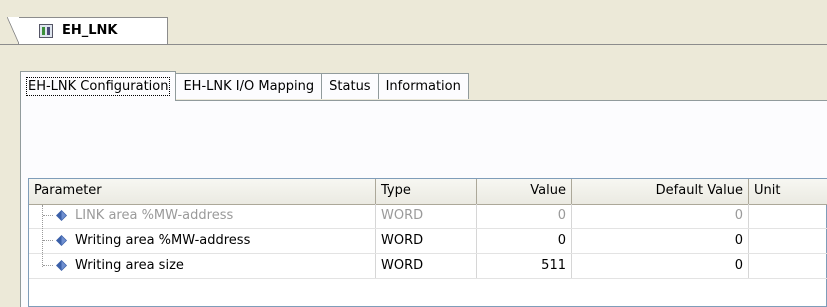  I want to click on tab-information: Information, so click(423, 86).